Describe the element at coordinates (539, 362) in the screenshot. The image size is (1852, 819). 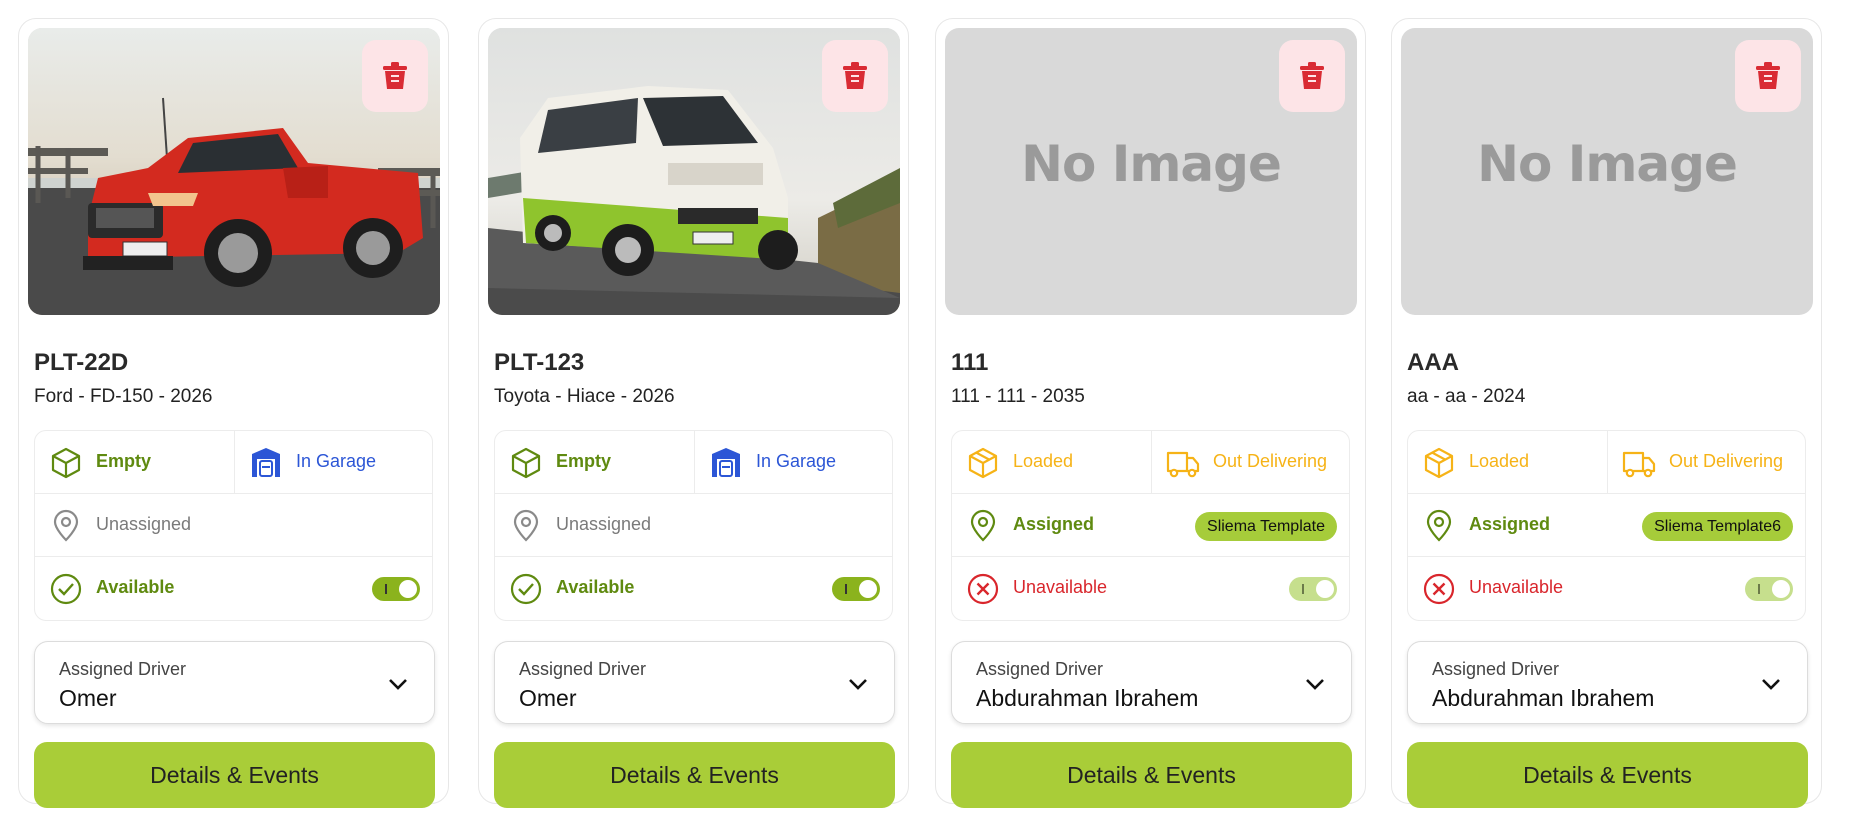
I see `vehicle-plate: PLT-123` at that location.